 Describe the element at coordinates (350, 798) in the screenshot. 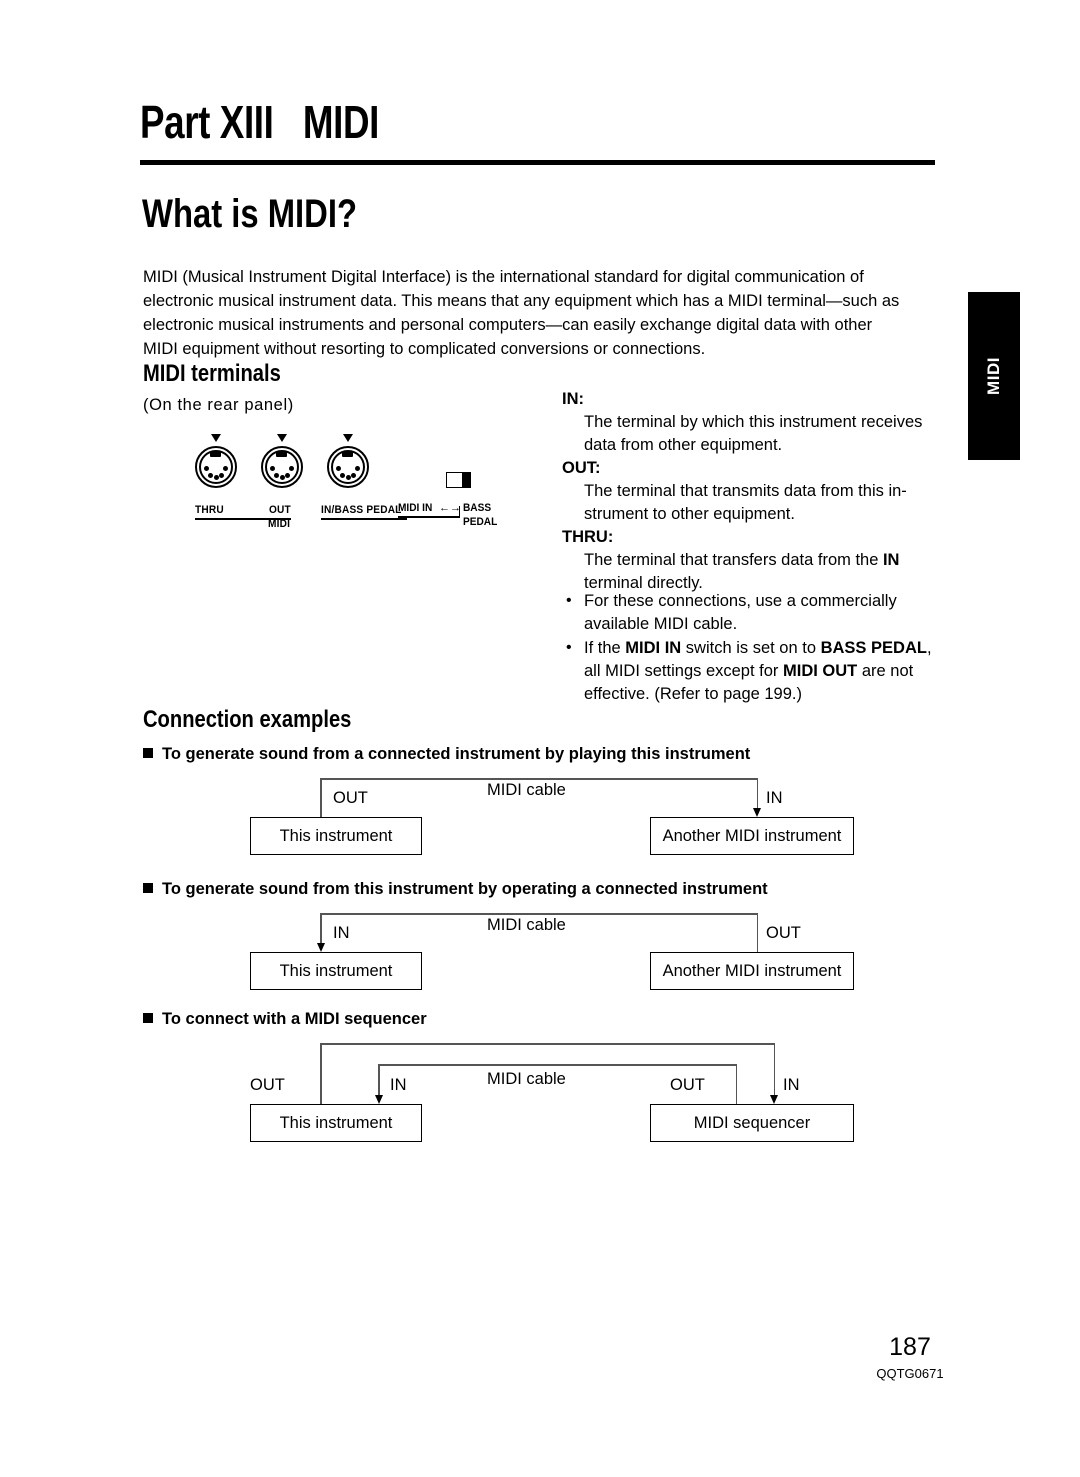

I see `port-label-left: OUT` at that location.